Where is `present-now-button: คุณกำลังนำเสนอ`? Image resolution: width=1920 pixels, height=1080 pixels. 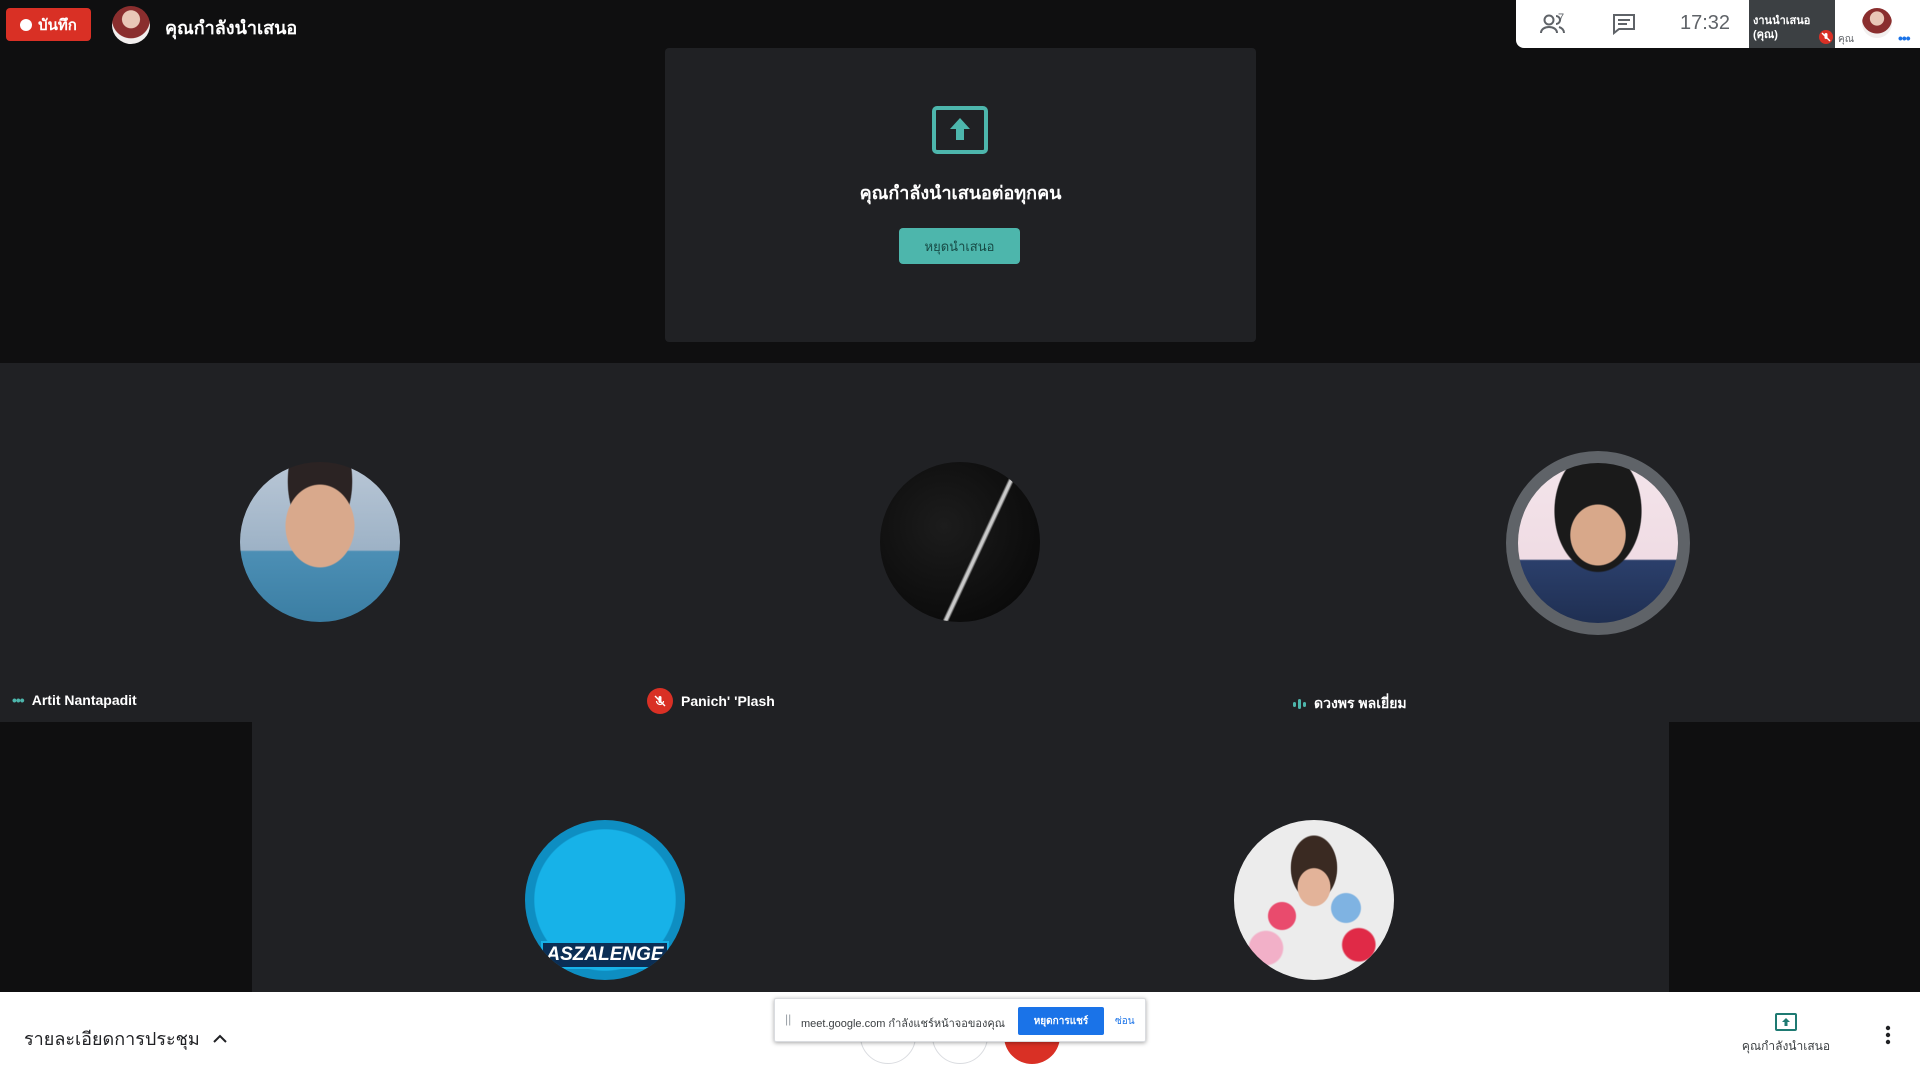
present-now-button: คุณกำลังนำเสนอ is located at coordinates (1786, 1034).